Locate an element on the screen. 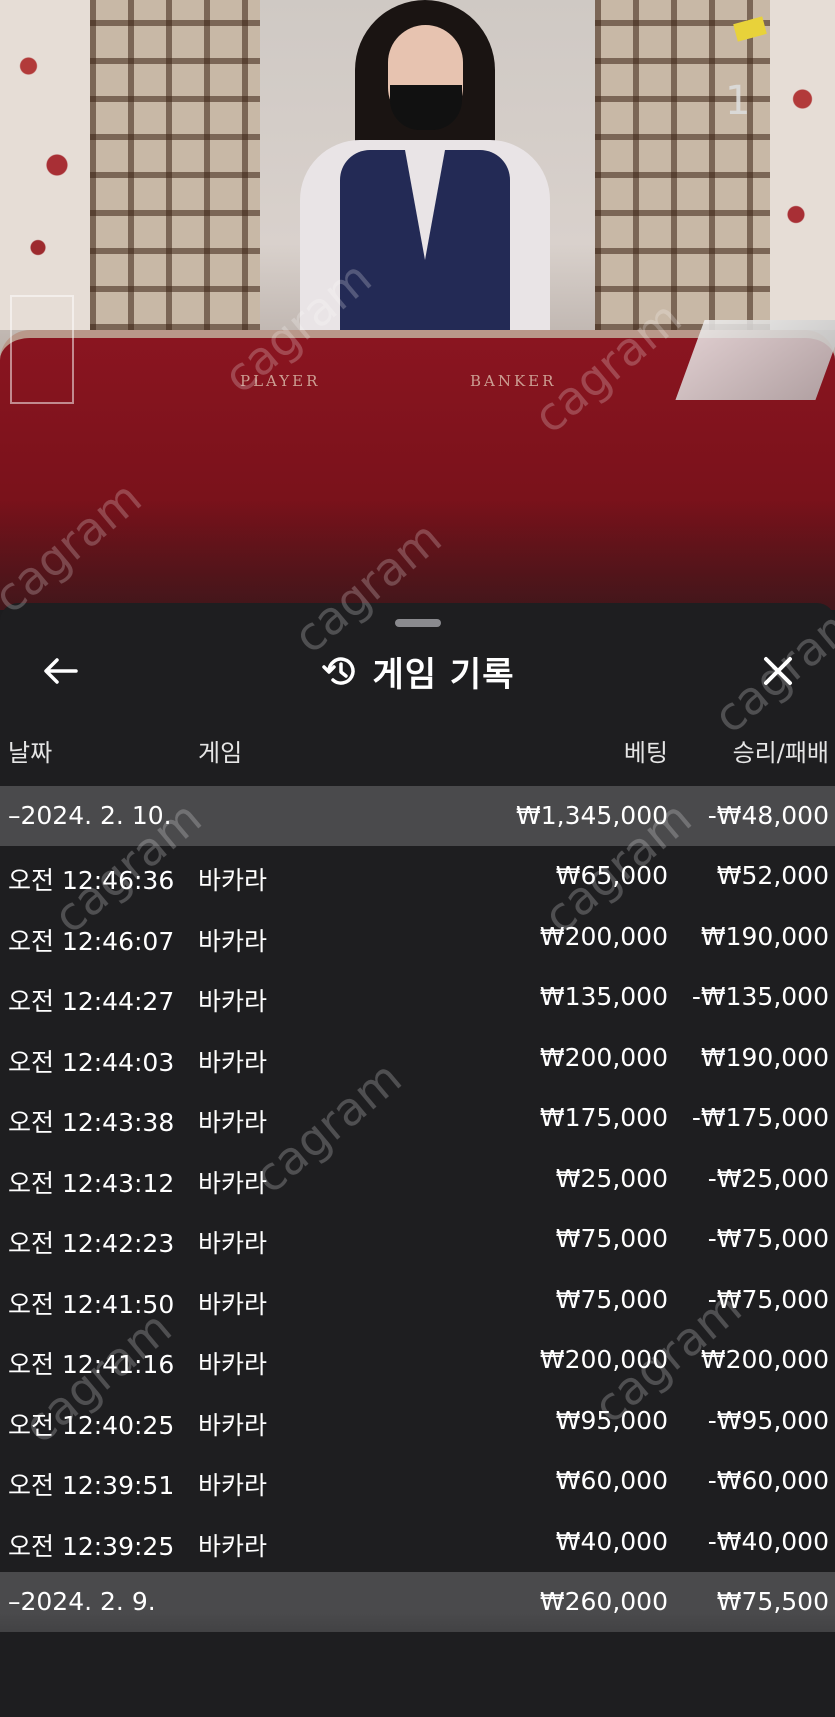 This screenshot has height=1717, width=835. row-bet: ₩95,000 is located at coordinates (611, 1420).